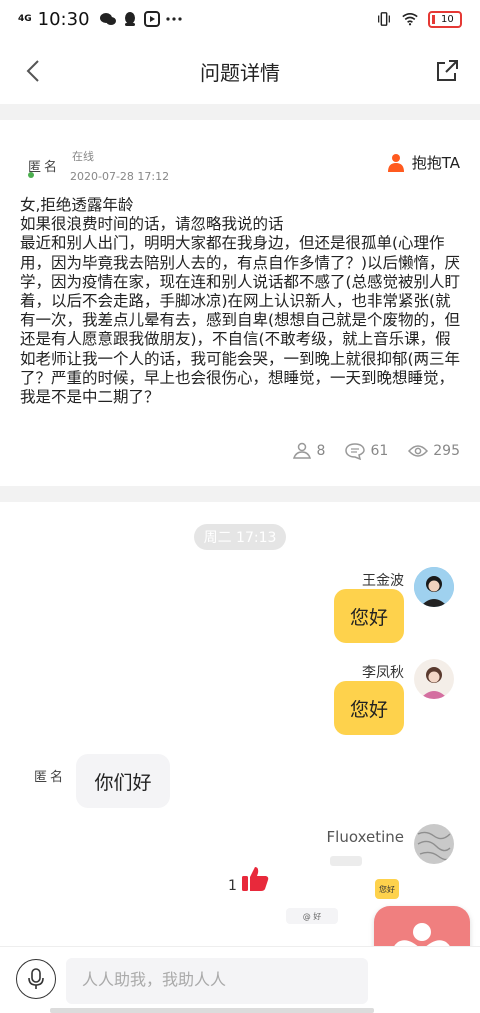 This screenshot has width=480, height=1013. I want to click on status-bar: 4G 10:30 10, so click(240, 19).